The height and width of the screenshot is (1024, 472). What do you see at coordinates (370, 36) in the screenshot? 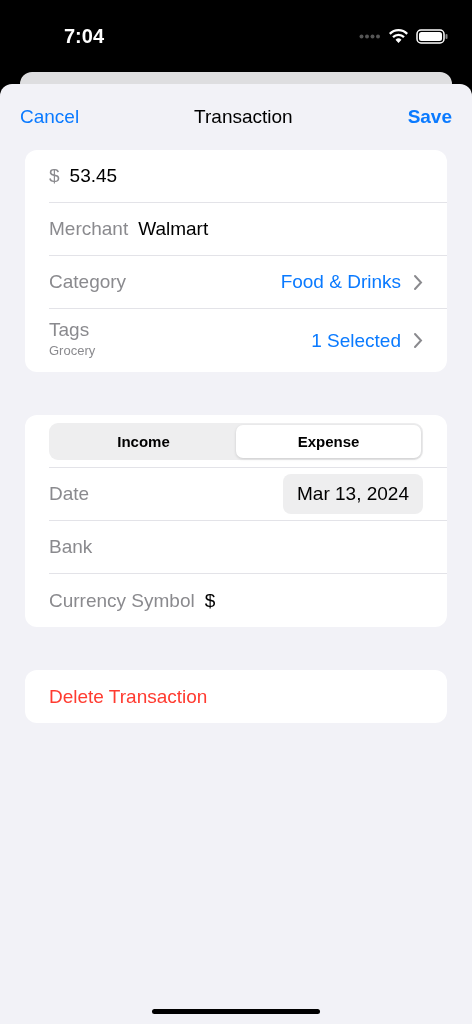
I see `signal-icon` at bounding box center [370, 36].